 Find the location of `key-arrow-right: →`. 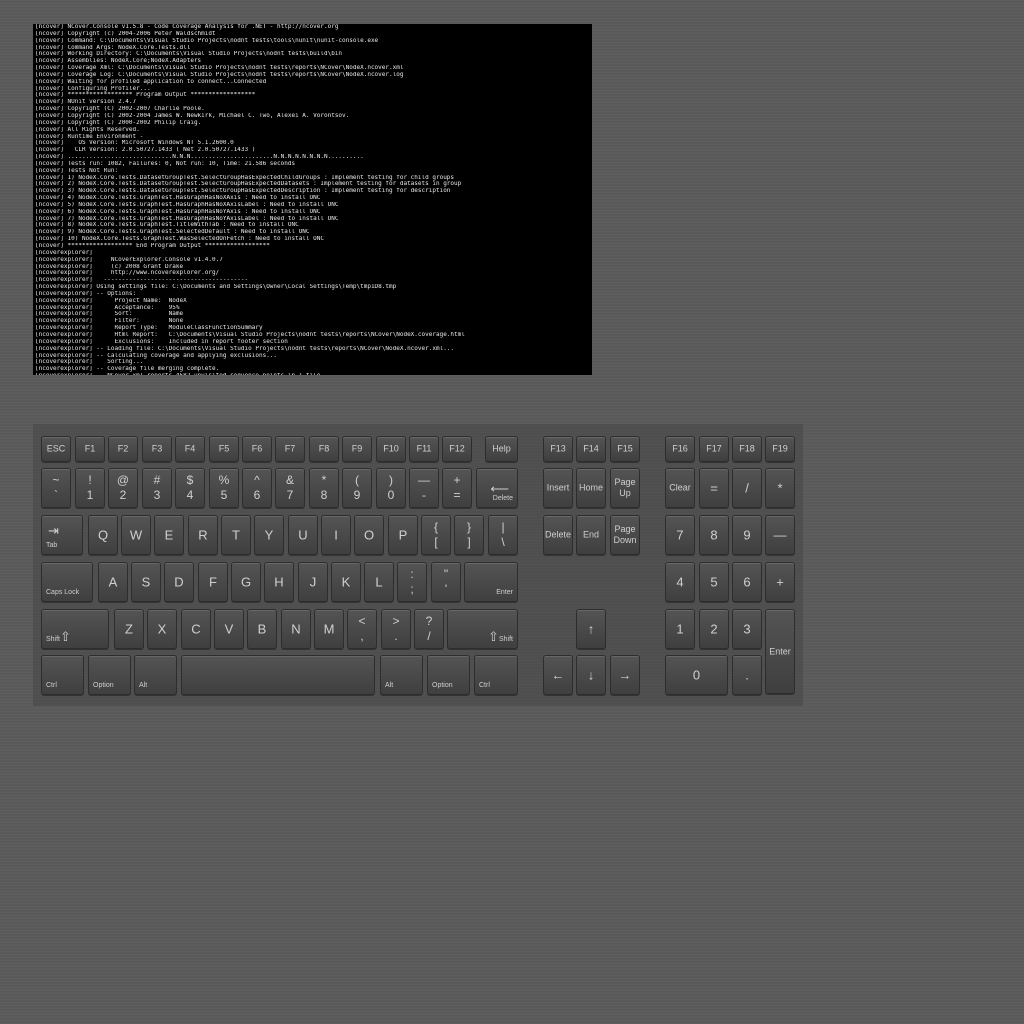

key-arrow-right: → is located at coordinates (625, 675).